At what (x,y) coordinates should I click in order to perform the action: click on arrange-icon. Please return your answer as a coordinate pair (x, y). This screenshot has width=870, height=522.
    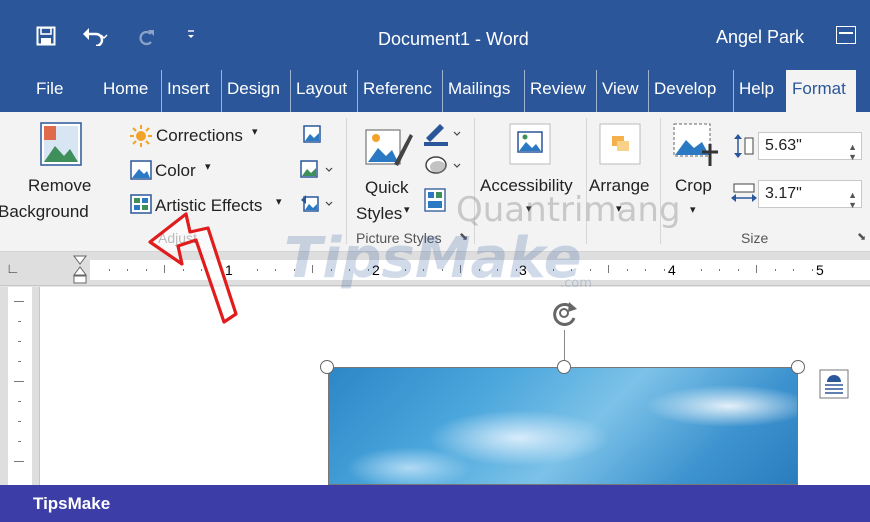
    Looking at the image, I should click on (620, 146).